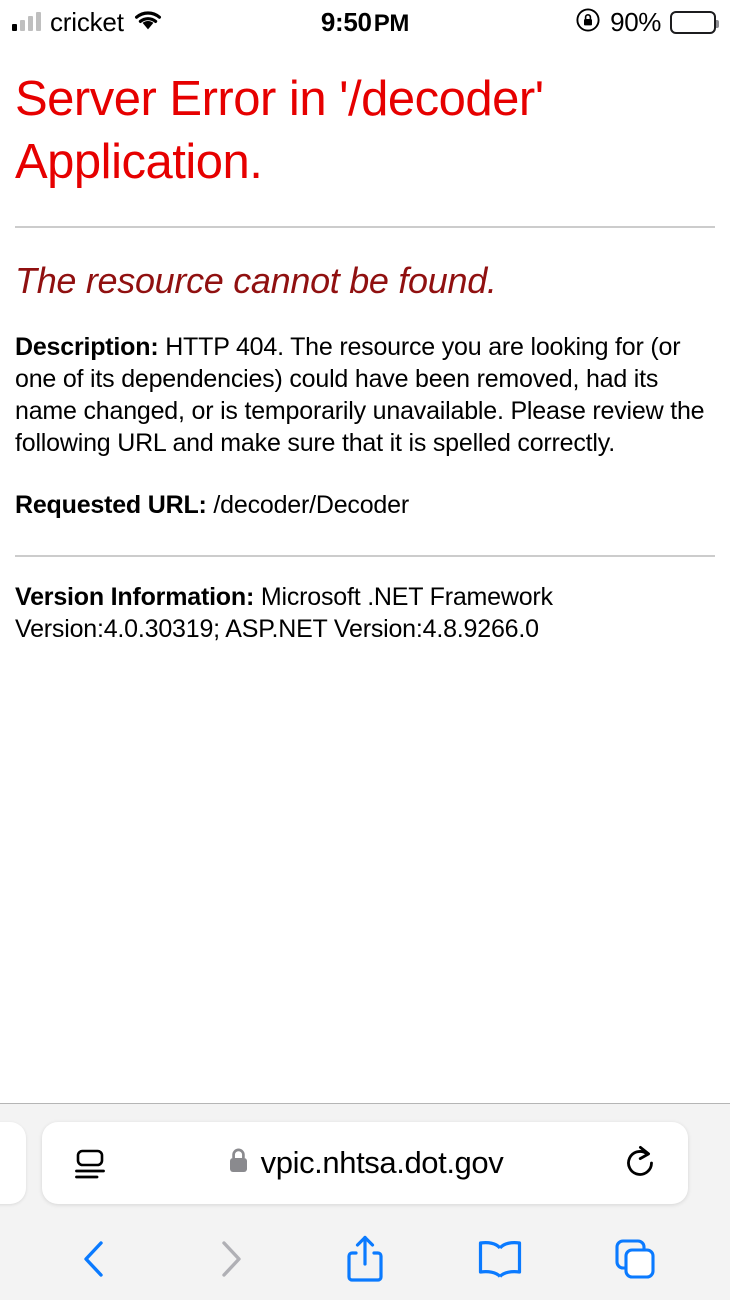  Describe the element at coordinates (26, 21) in the screenshot. I see `signal-bars-icon` at that location.